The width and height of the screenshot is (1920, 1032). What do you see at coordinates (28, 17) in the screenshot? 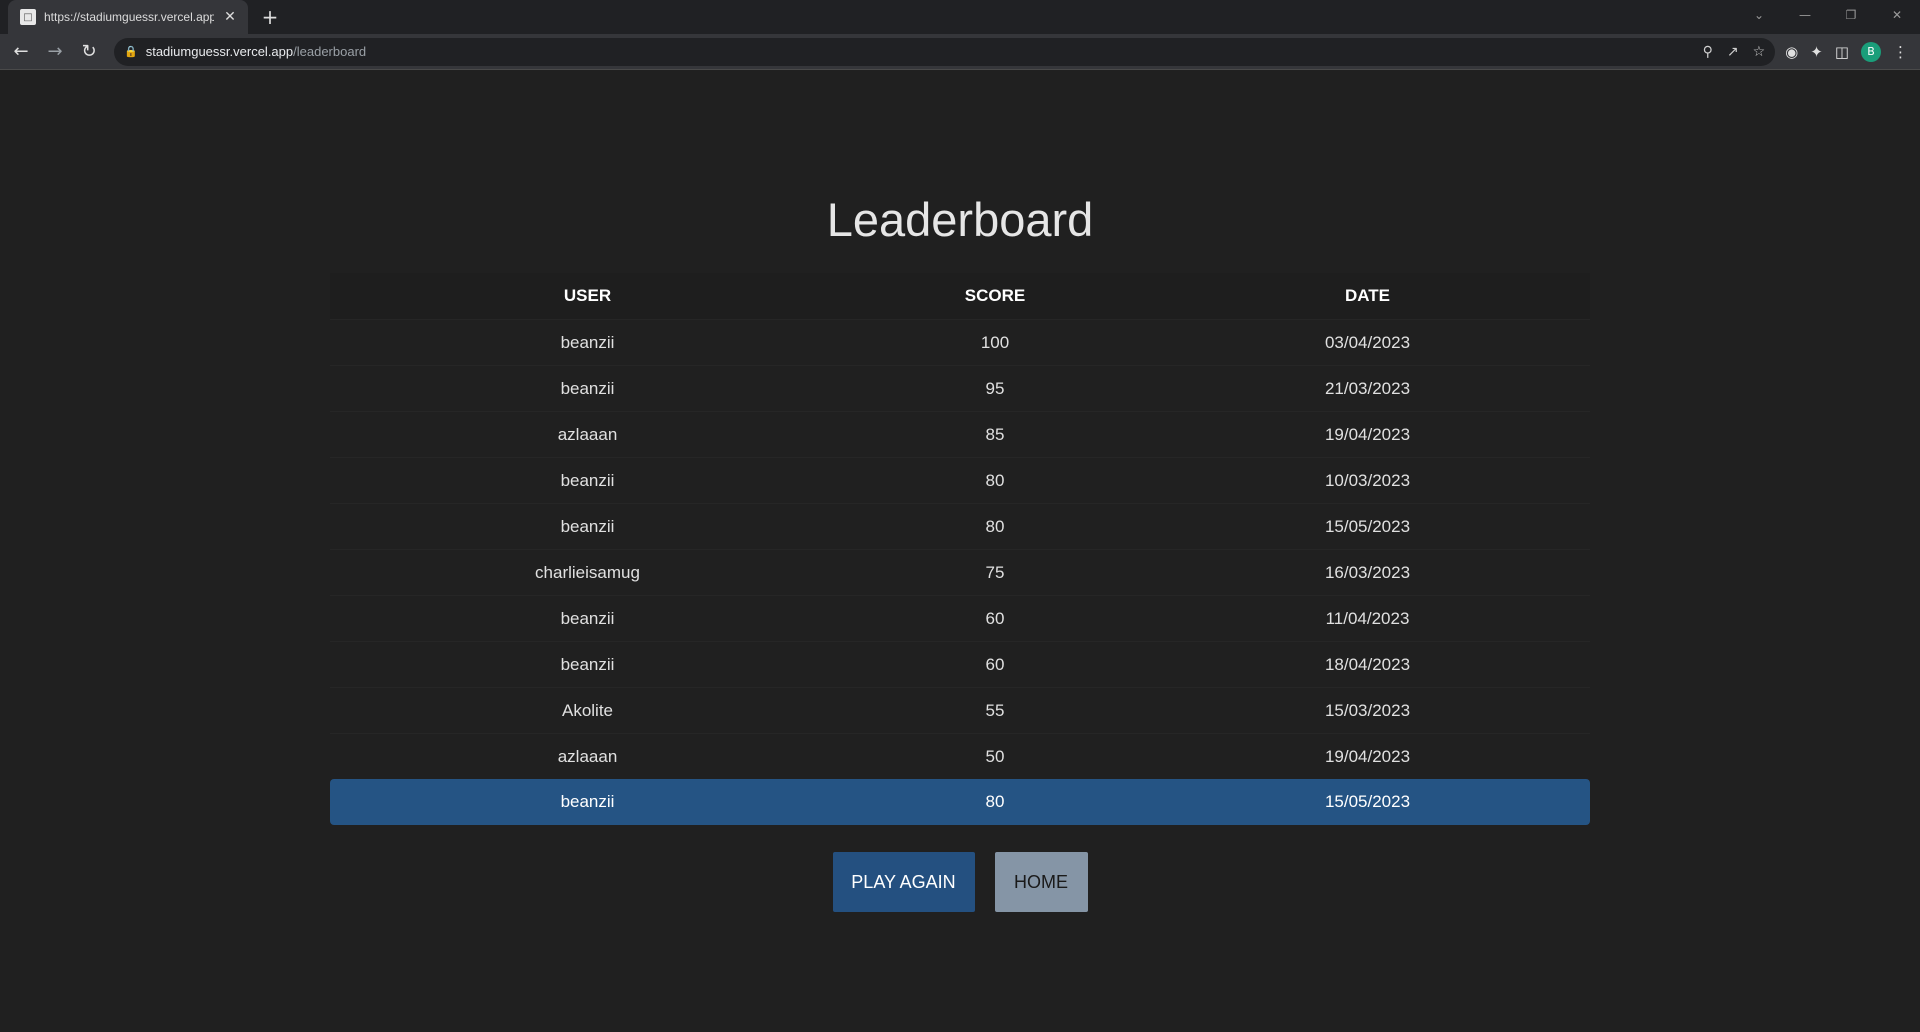
I see `page-favicon-icon: □` at bounding box center [28, 17].